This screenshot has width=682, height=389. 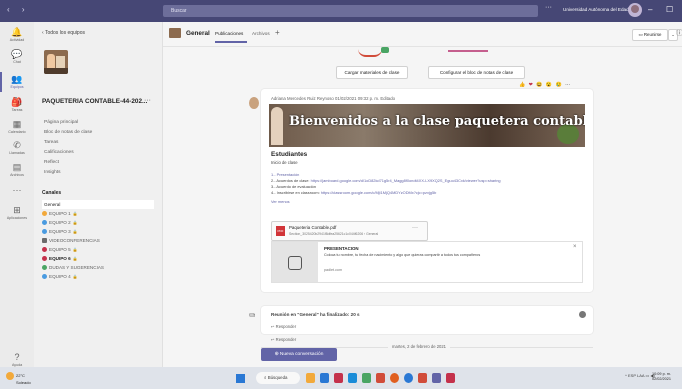 I want to click on nav-insights: Insights, so click(x=52, y=172).